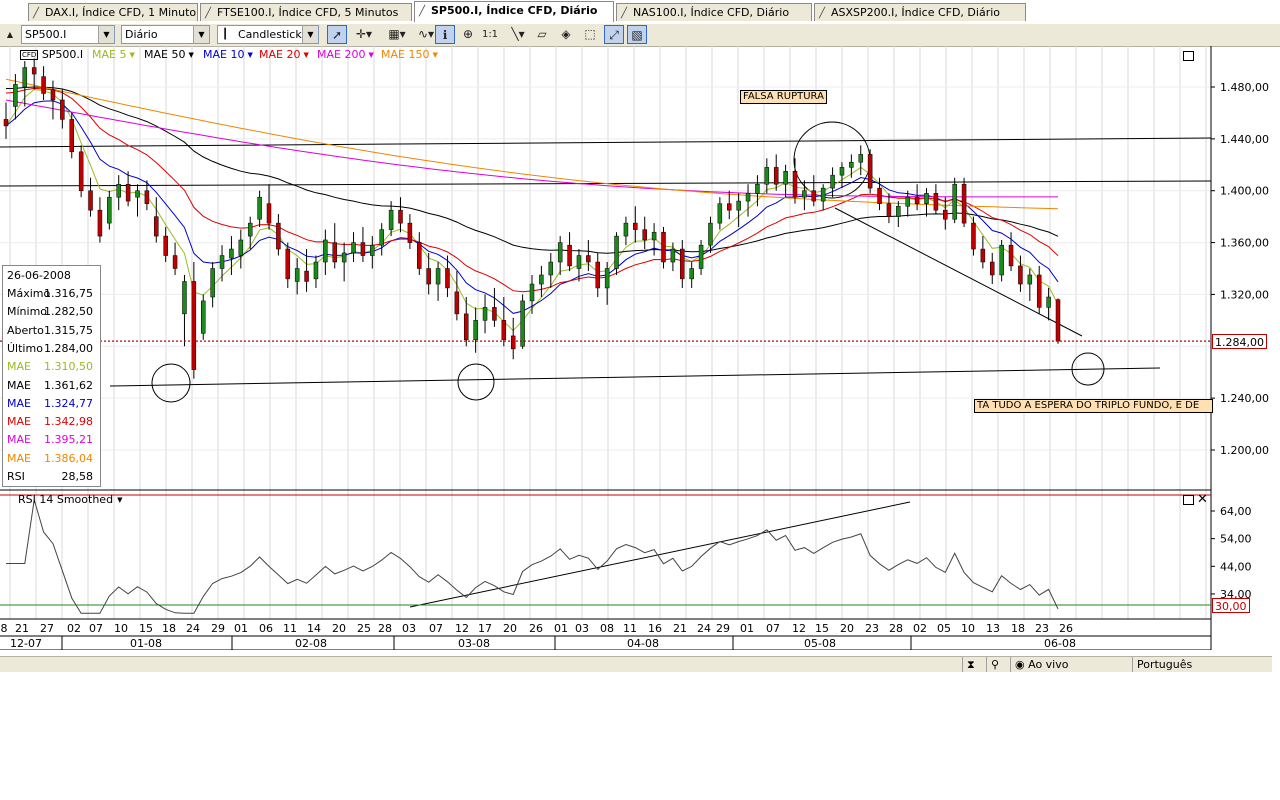 Image resolution: width=1280 pixels, height=800 pixels. Describe the element at coordinates (532, 556) in the screenshot. I see `rsi-line` at that location.